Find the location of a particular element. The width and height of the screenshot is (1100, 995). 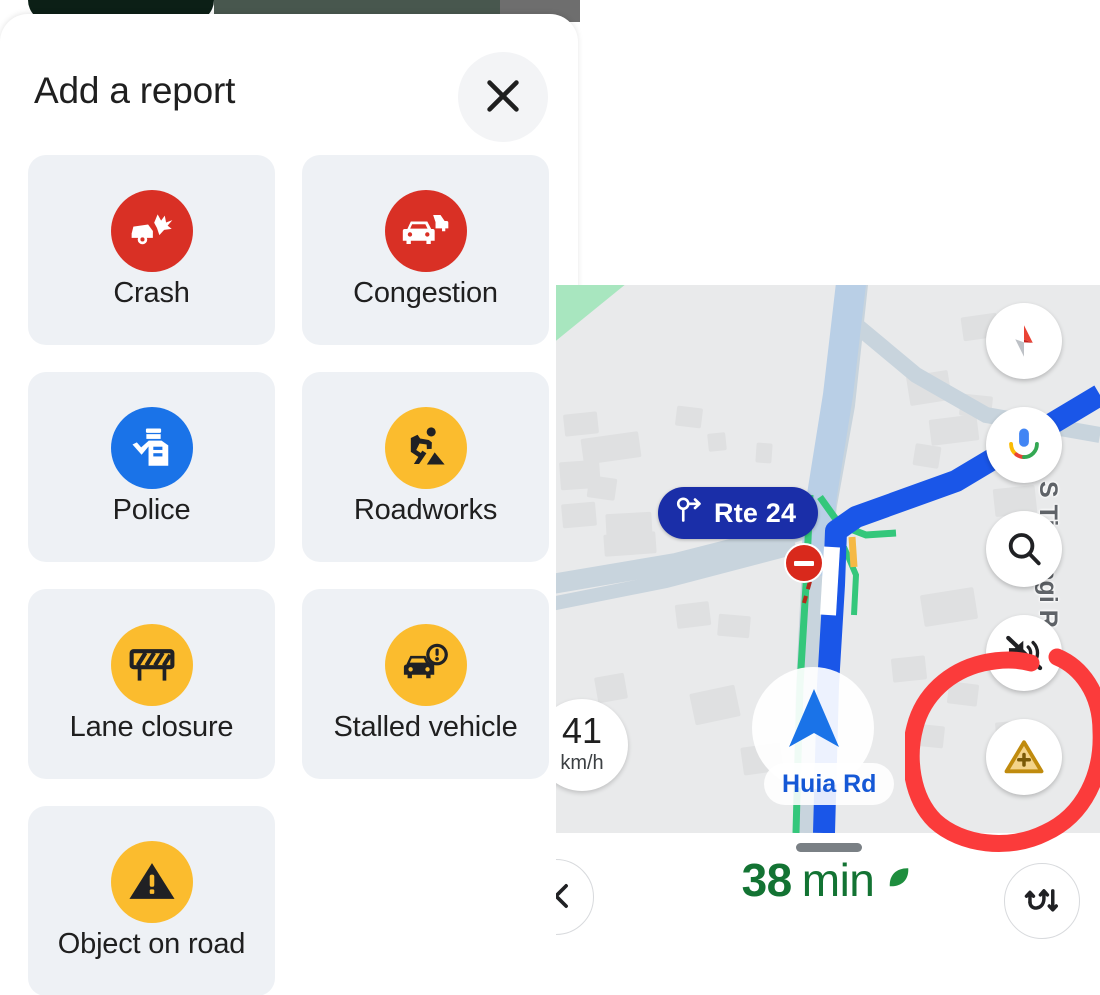

report-triangle-plus-icon is located at coordinates (1024, 757).